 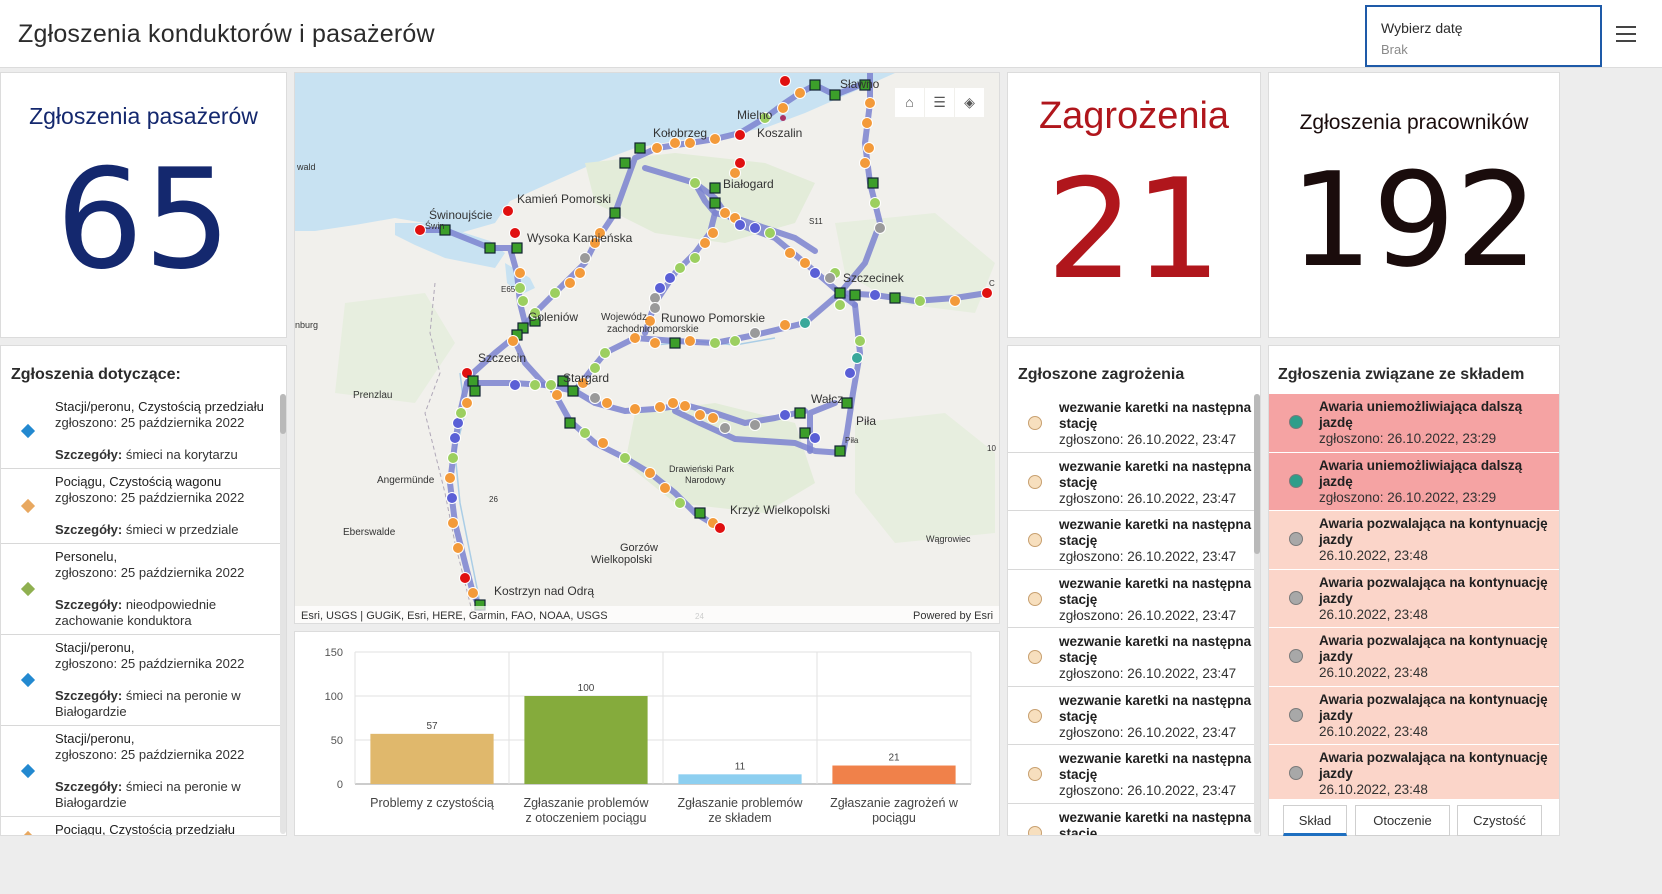 I want to click on passenger-list-scrollthumb, so click(x=283, y=414).